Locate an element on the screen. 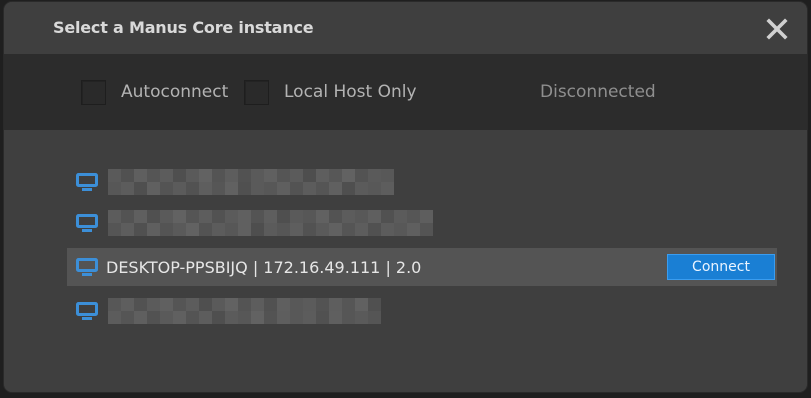  dialog-titlebar: Select a Manus Core instance is located at coordinates (405, 28).